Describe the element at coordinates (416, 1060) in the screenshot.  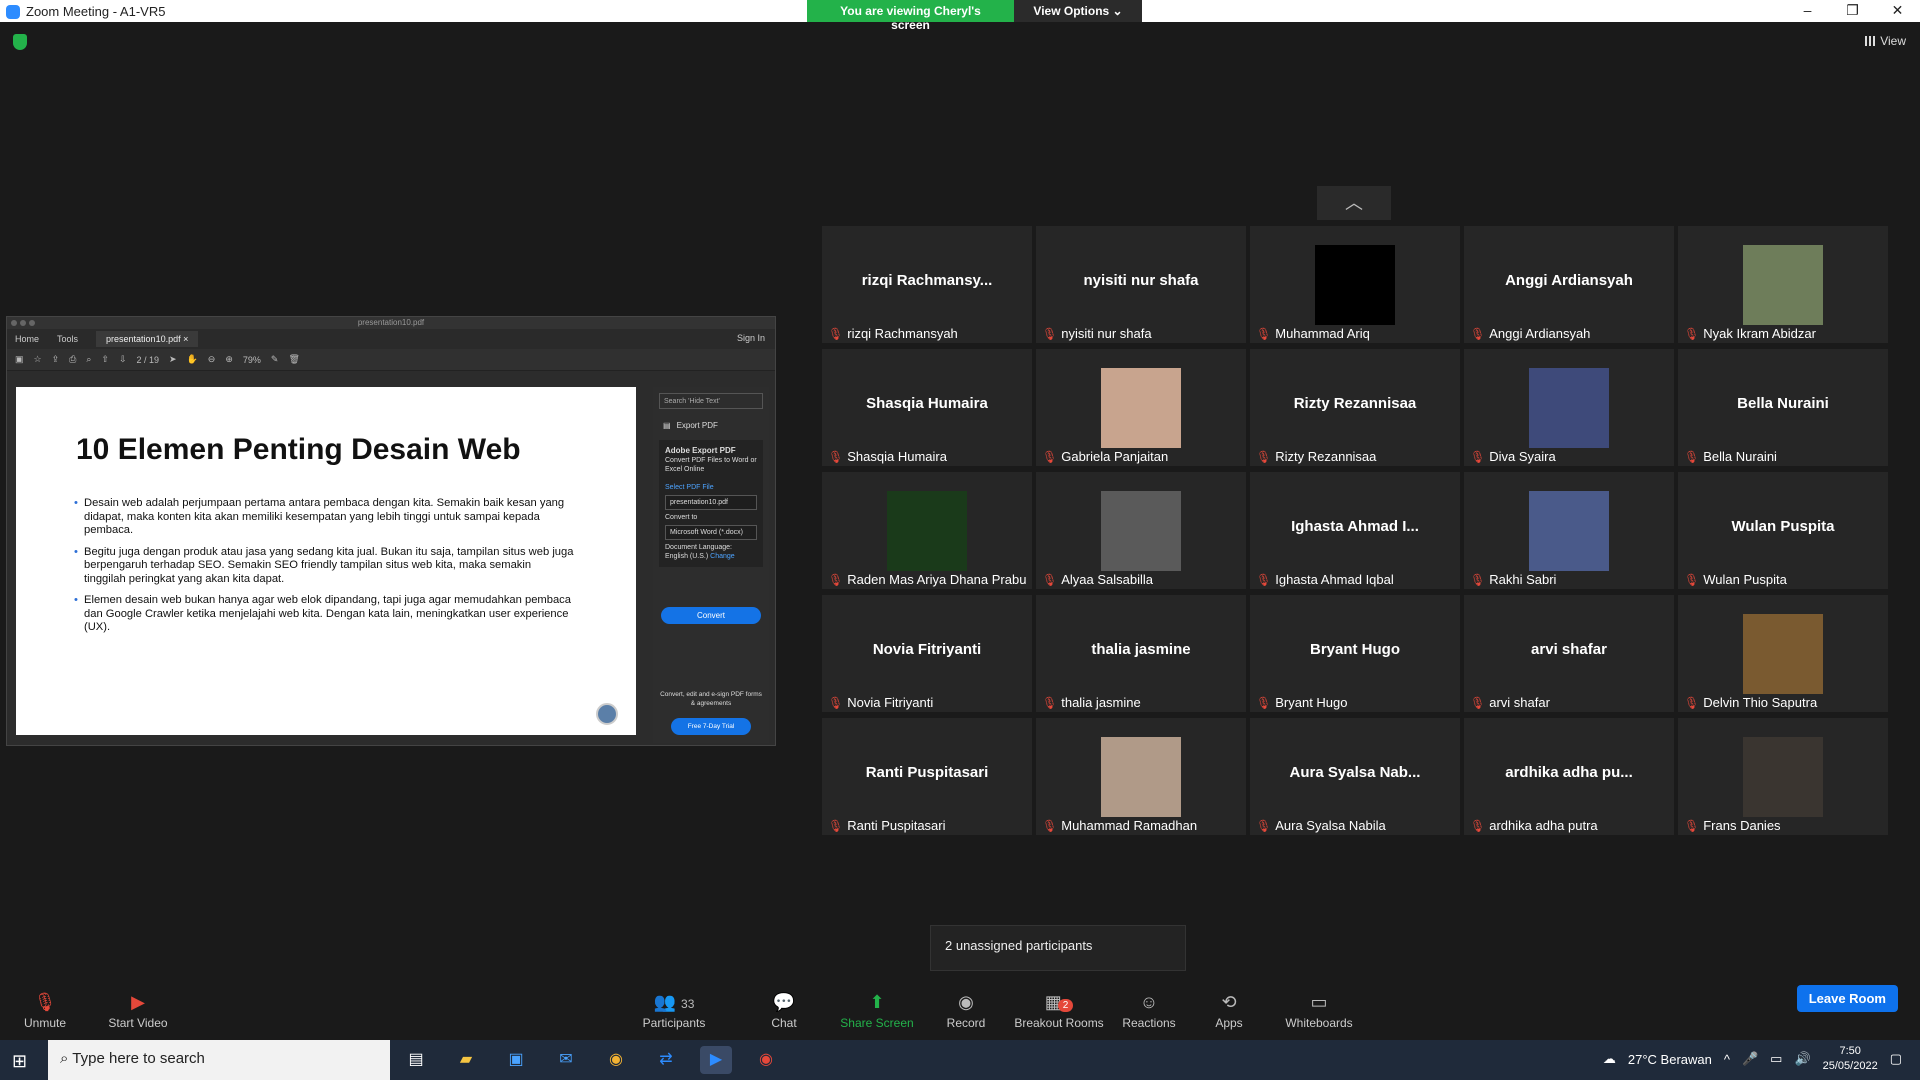
I see `task-view-icon: ▤` at that location.